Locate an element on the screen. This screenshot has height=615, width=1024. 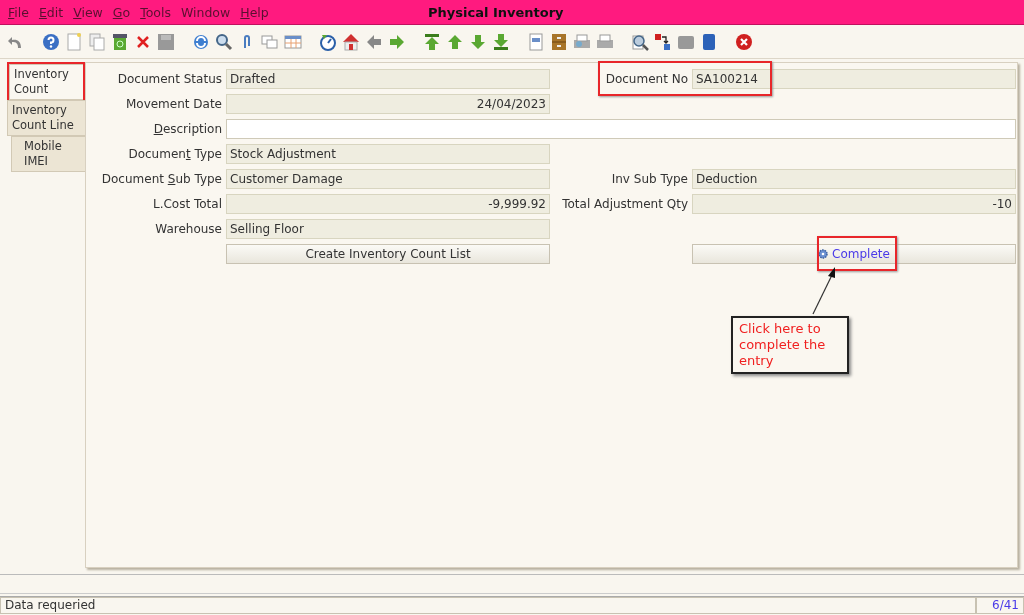
history-icon is located at coordinates (328, 41).